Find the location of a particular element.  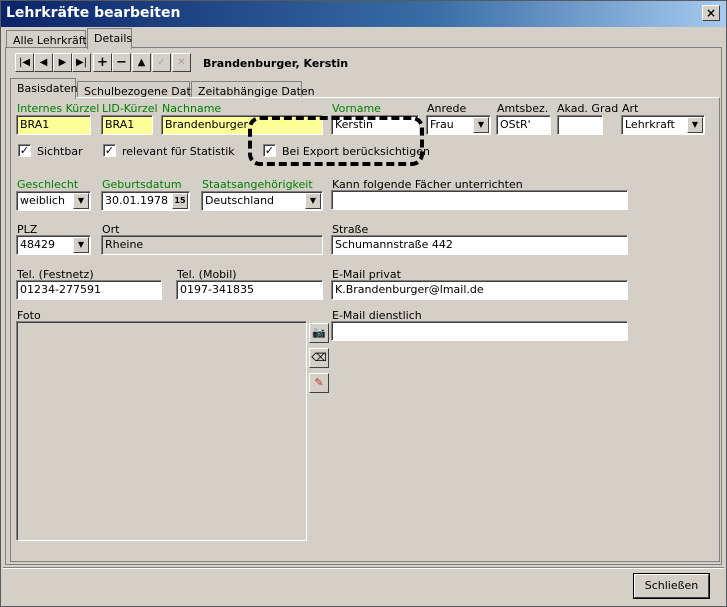

cancel-edit-button: ✕ is located at coordinates (181, 62).